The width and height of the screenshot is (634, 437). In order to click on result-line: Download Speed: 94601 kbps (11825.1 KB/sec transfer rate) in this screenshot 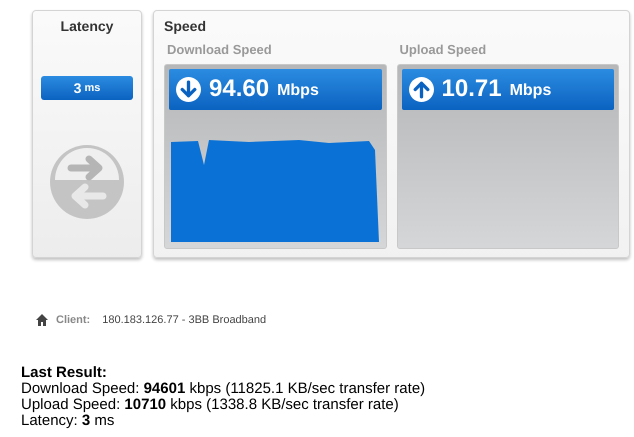, I will do `click(223, 388)`.